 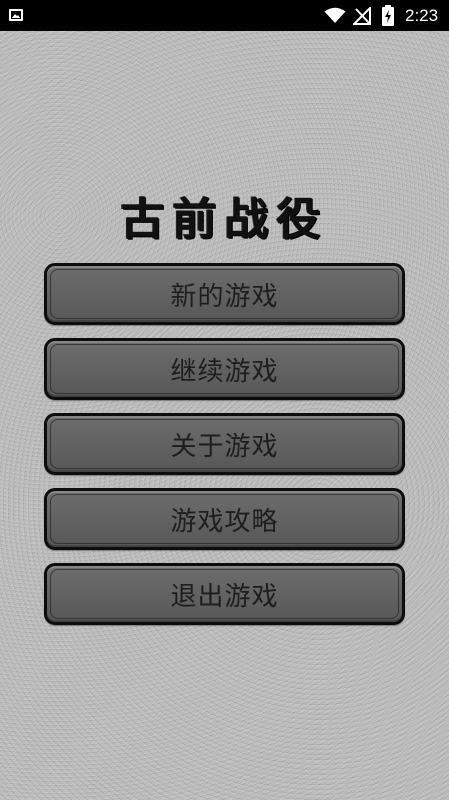 I want to click on game-title: 古前战役, so click(x=224, y=219).